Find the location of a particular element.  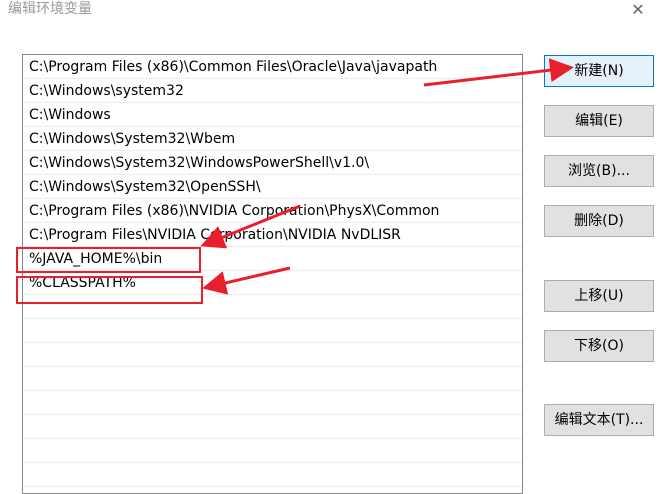

list-item-text: C:\Windows is located at coordinates (70, 115).